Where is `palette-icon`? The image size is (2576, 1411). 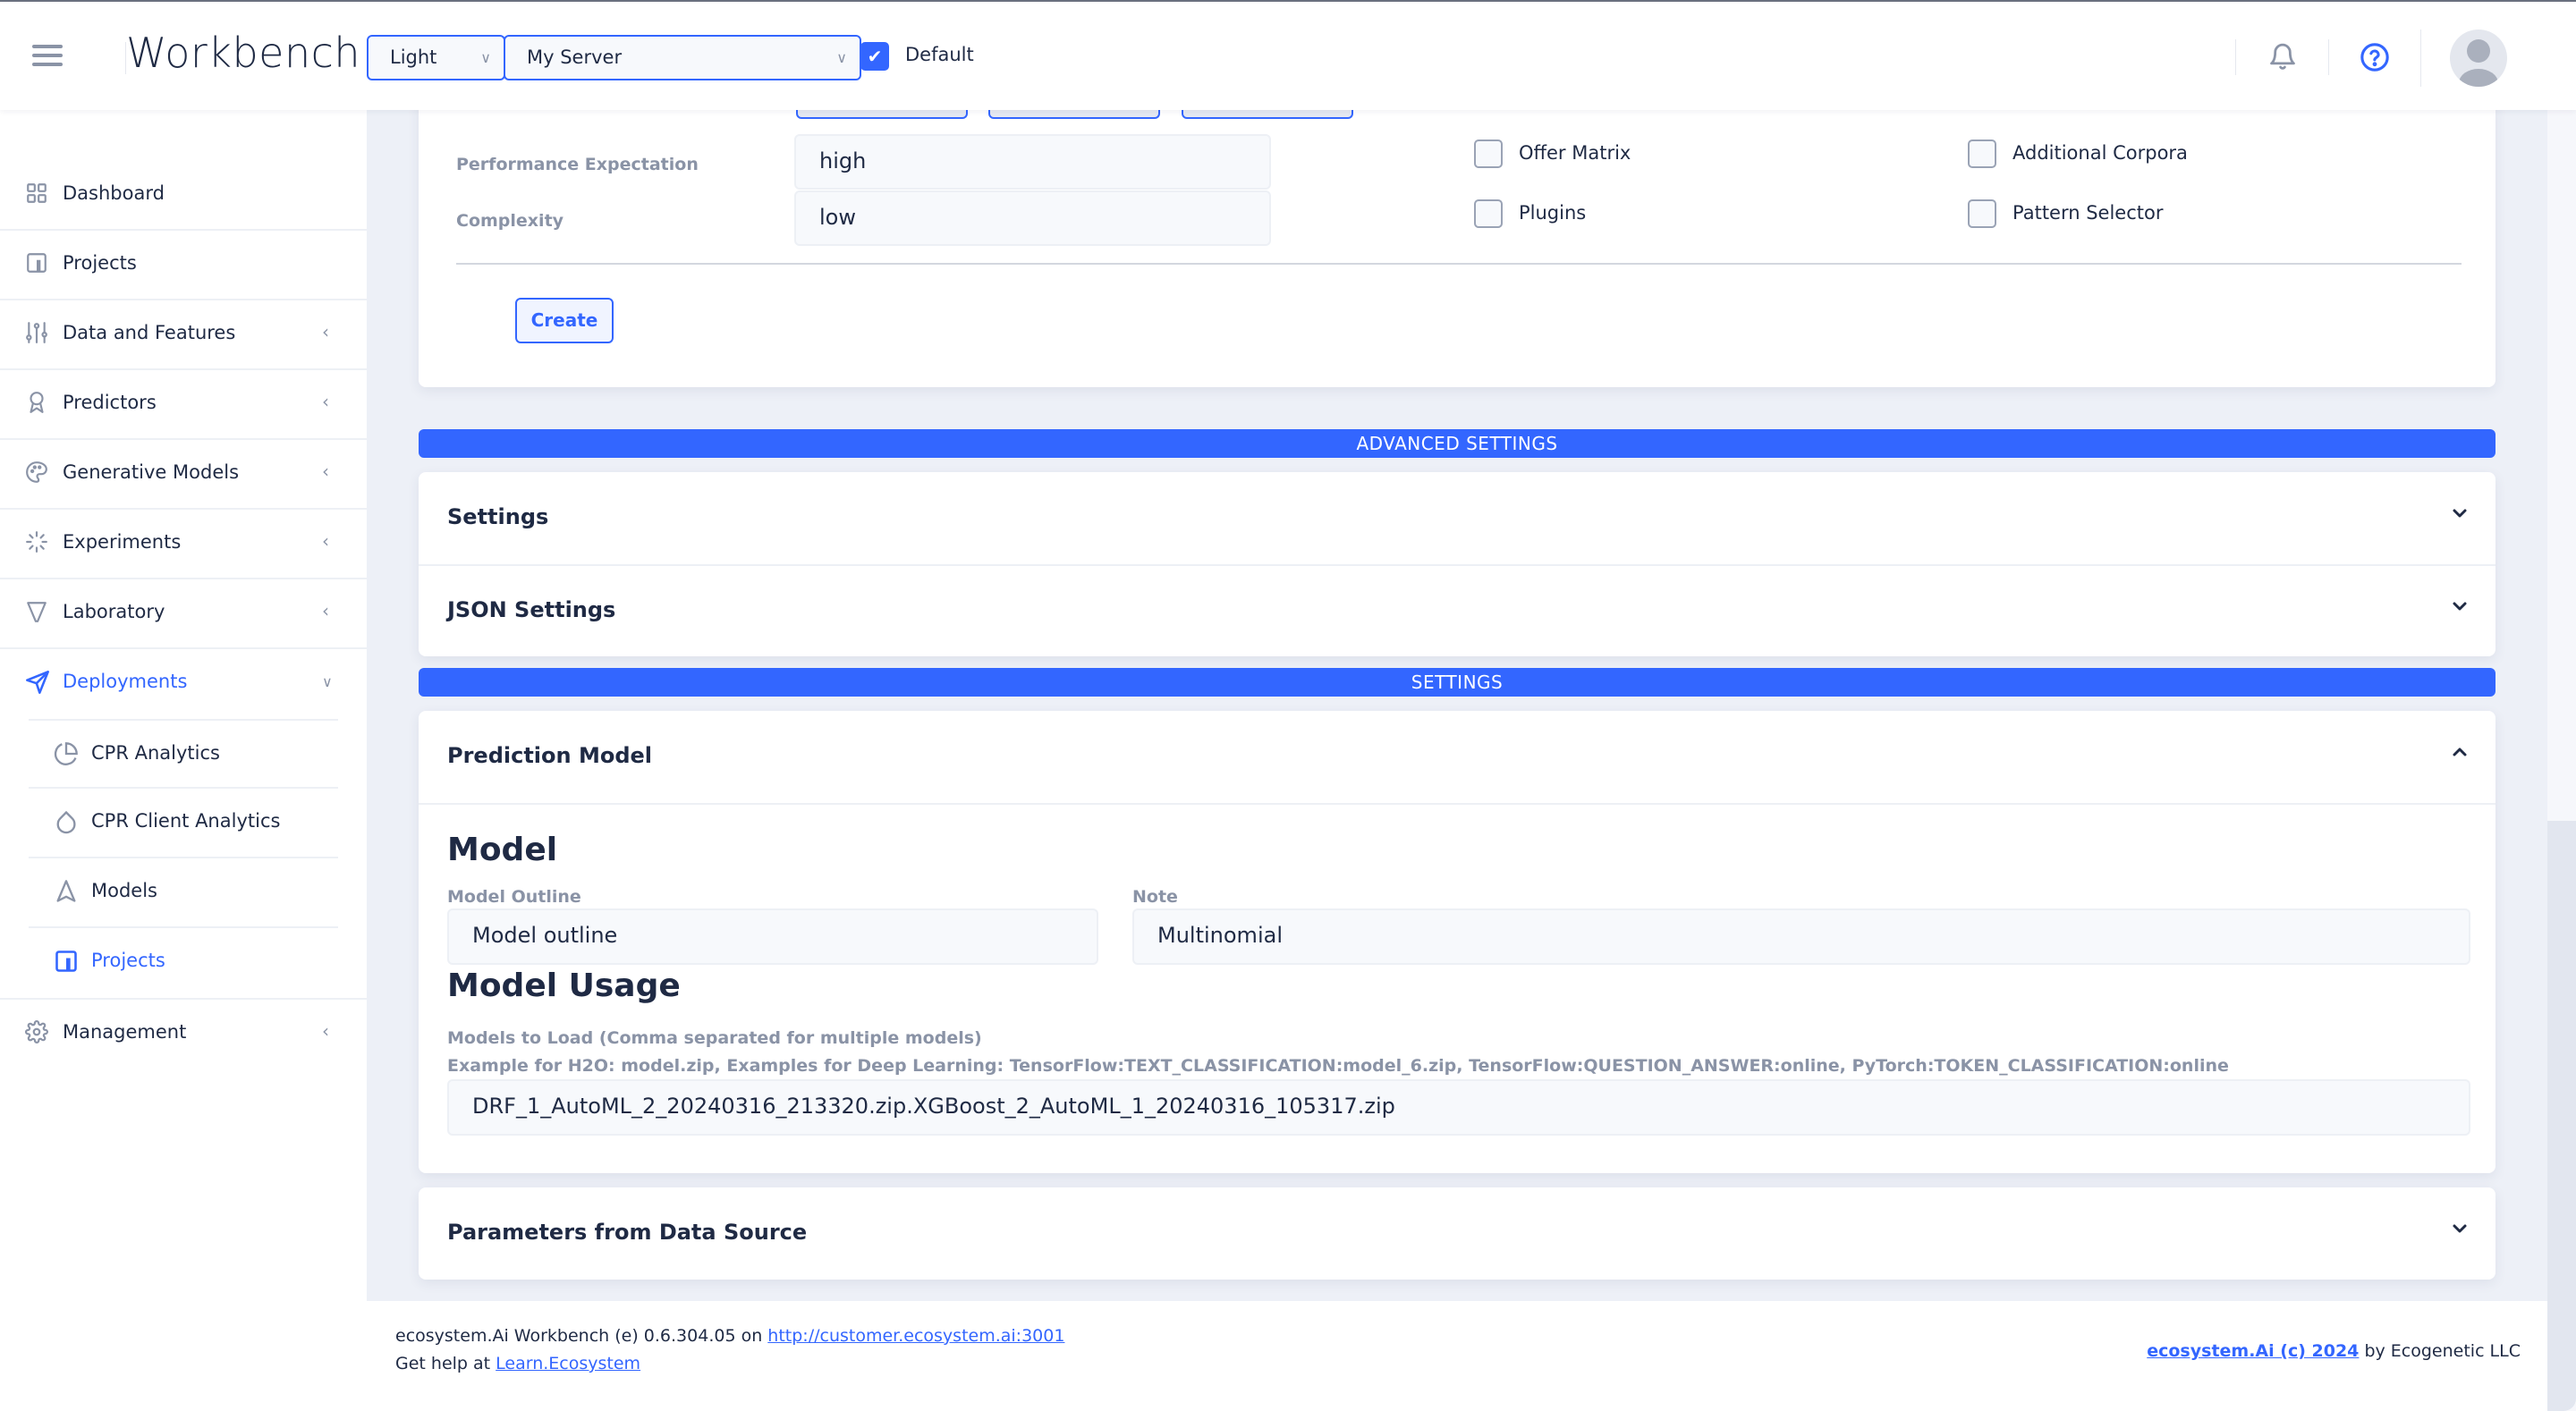 palette-icon is located at coordinates (37, 473).